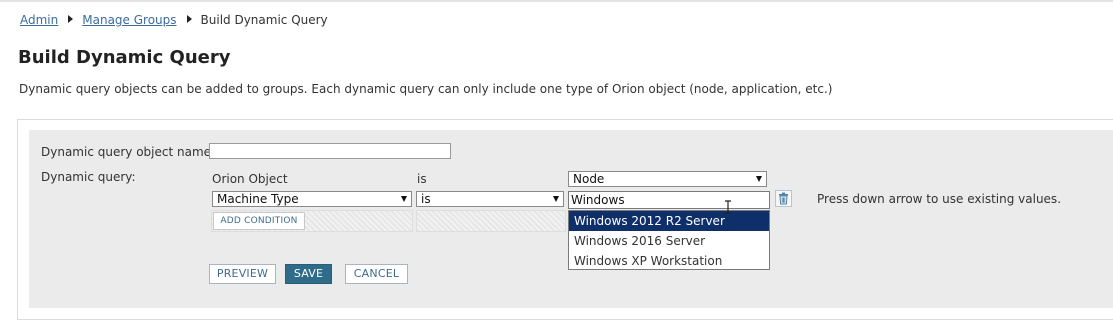  Describe the element at coordinates (589, 179) in the screenshot. I see `object-type-value: Node` at that location.